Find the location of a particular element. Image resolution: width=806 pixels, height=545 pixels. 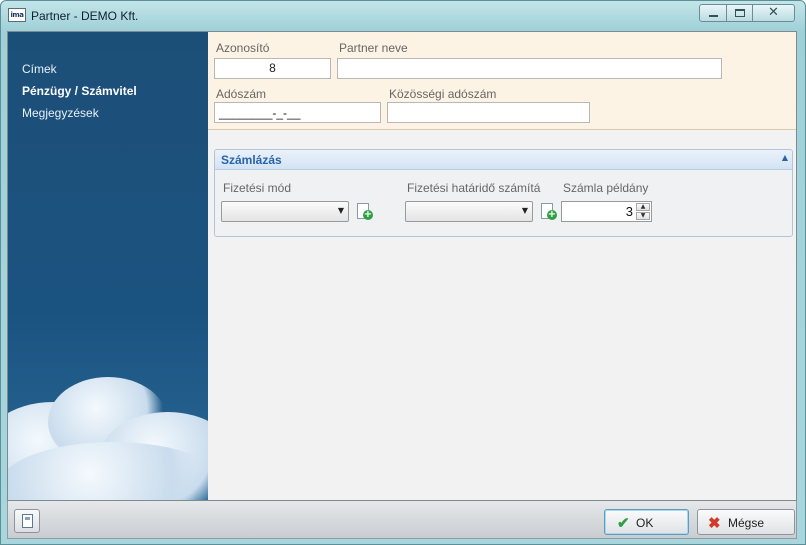

footer-bar: ✔ OK ✖ Mégse is located at coordinates (402, 520).